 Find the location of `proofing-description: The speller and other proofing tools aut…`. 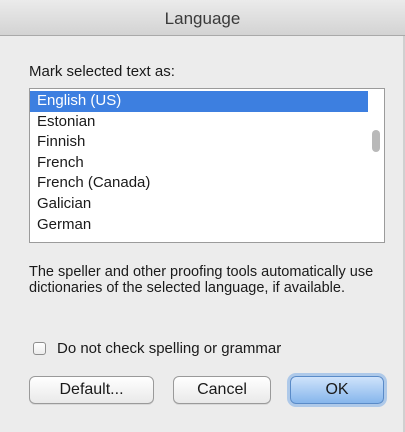

proofing-description: The speller and other proofing tools aut… is located at coordinates (201, 280).